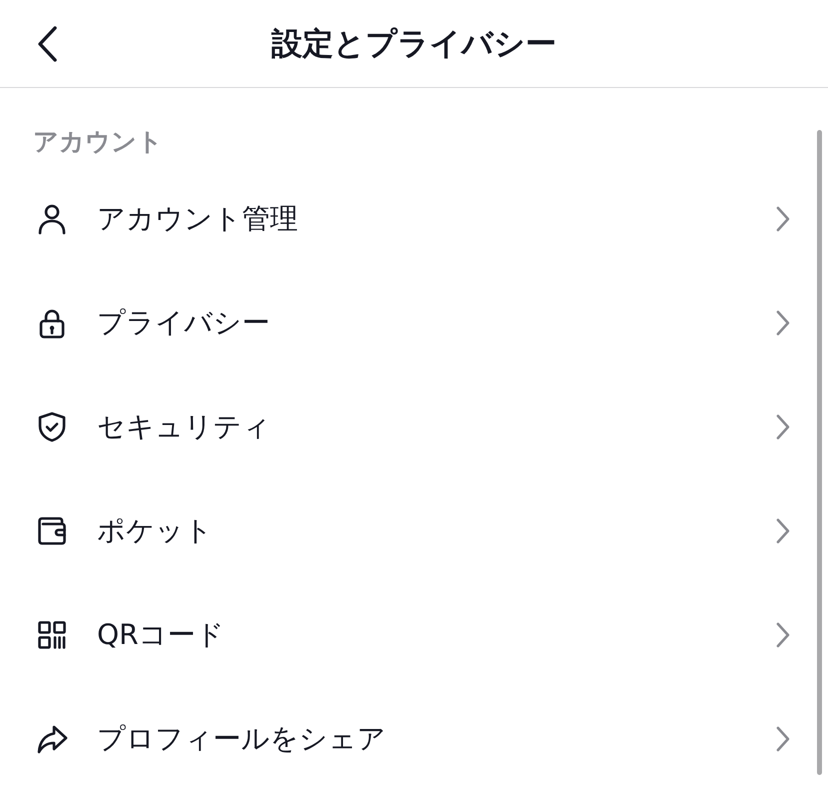 This screenshot has height=798, width=828. I want to click on settings-row: QRコード, so click(414, 635).